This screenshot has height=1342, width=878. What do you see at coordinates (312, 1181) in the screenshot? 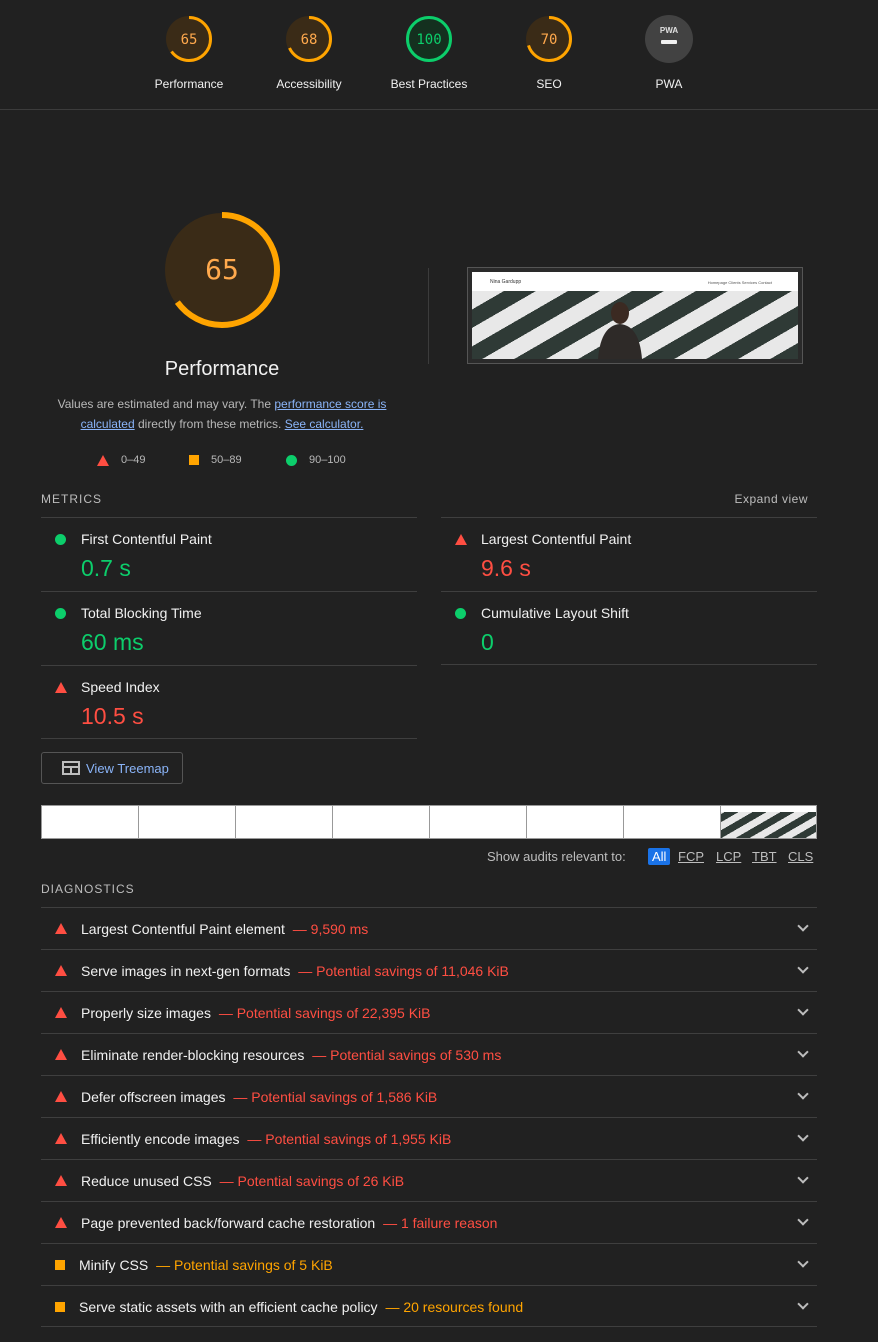
I see `audit-detail: — Potential savings of 26 KiB` at bounding box center [312, 1181].